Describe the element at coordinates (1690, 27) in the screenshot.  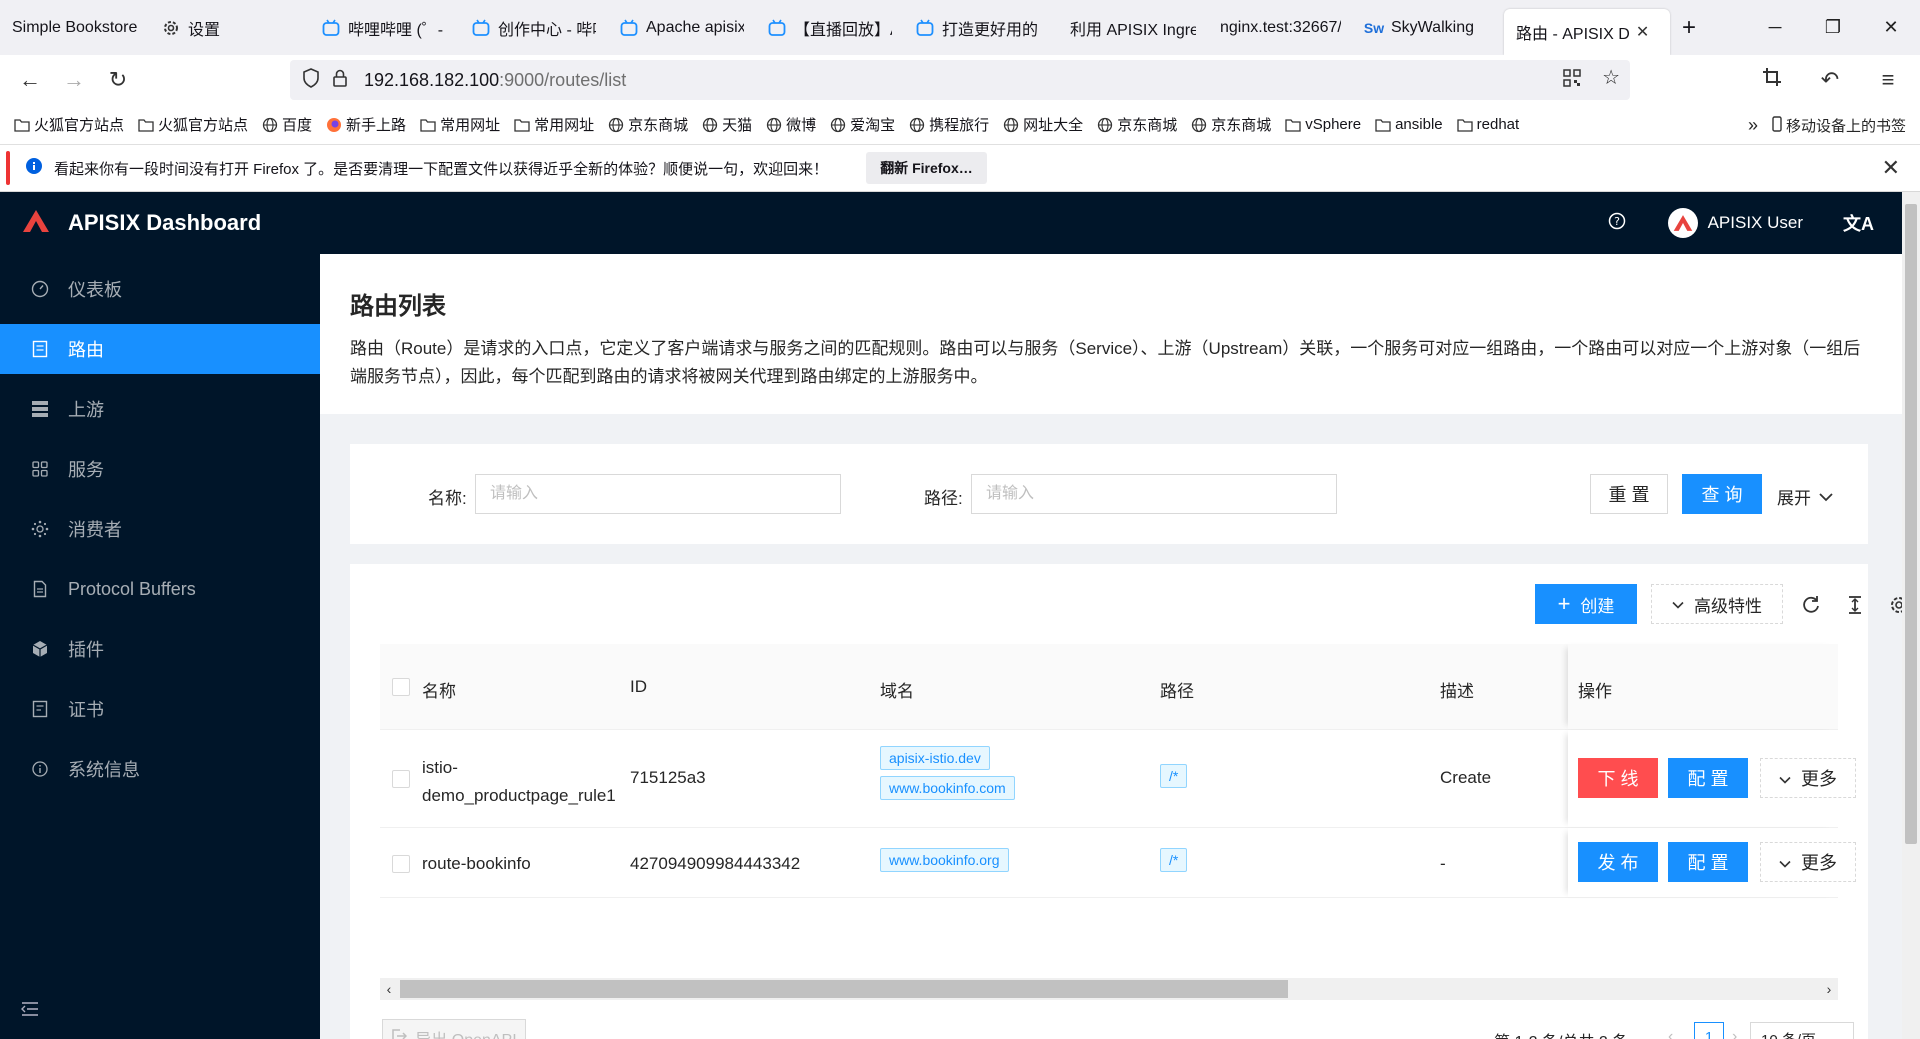
I see `new-tab-button: +` at that location.